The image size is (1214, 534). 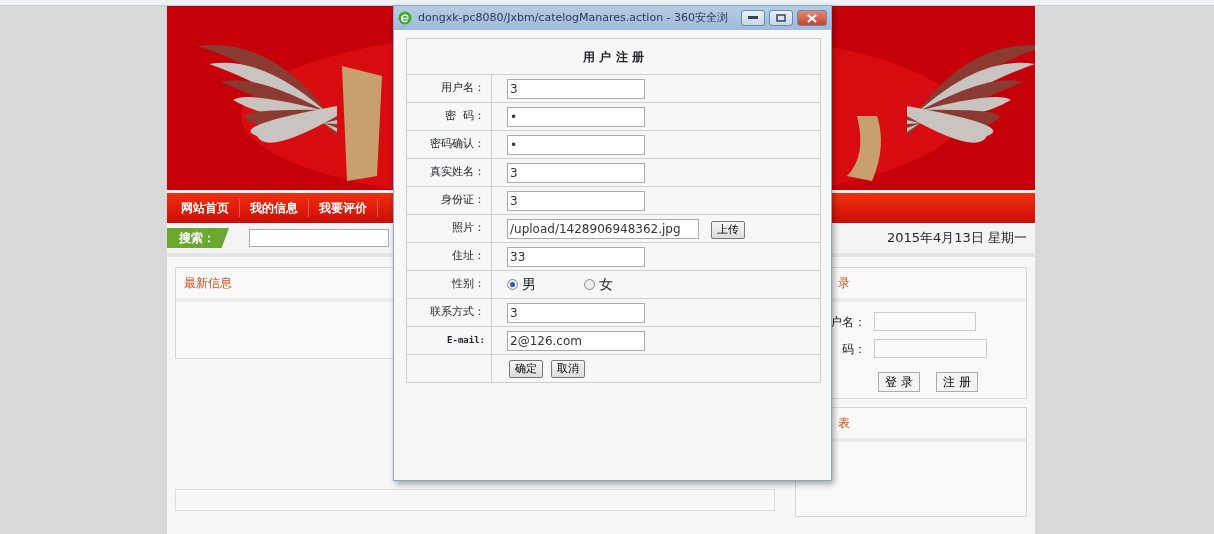 What do you see at coordinates (463, 88) in the screenshot?
I see `field-label: 用户名：` at bounding box center [463, 88].